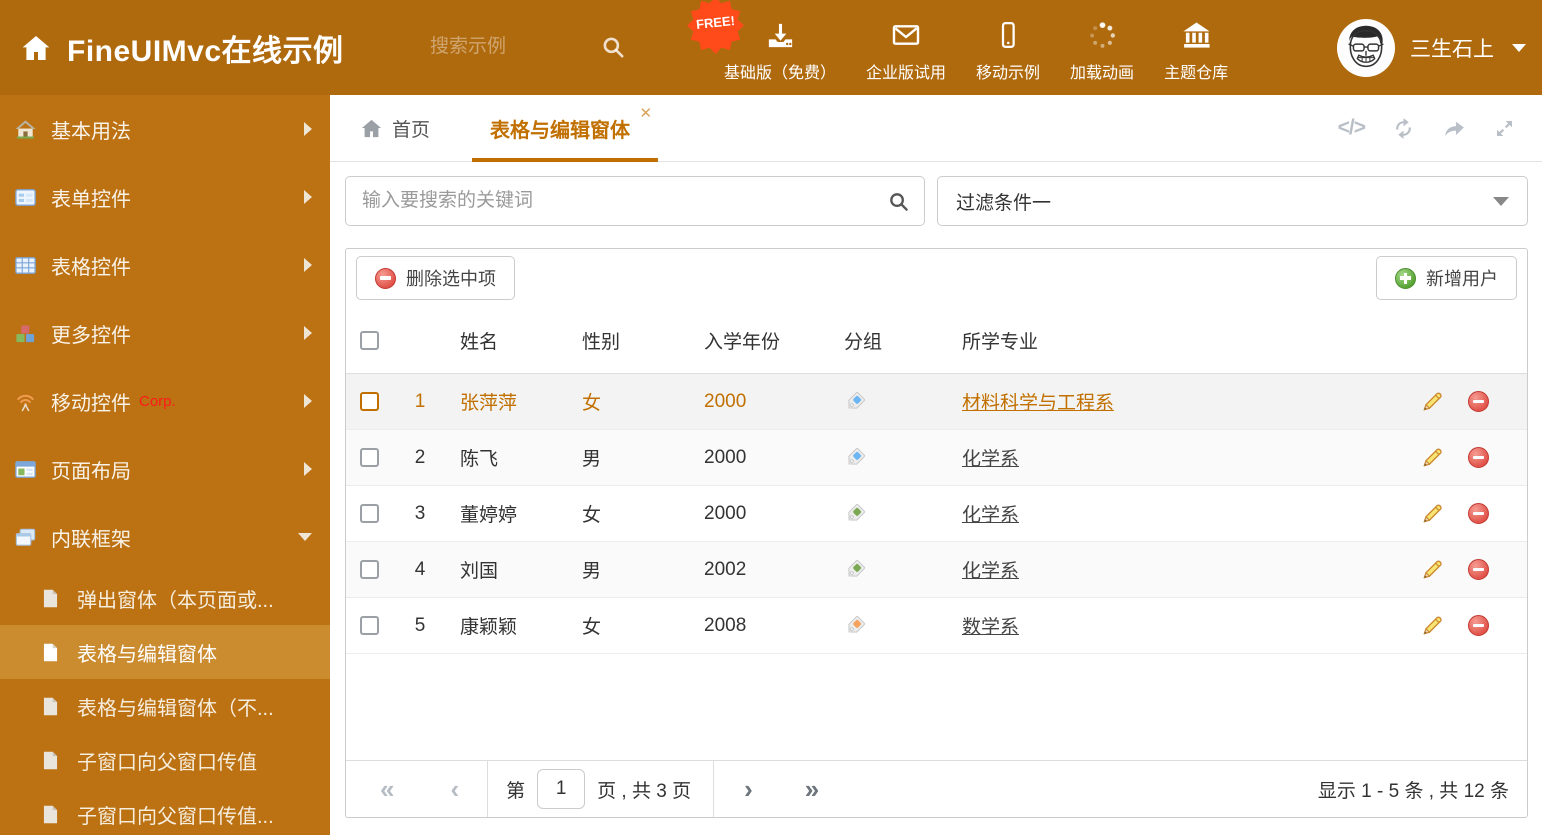 The width and height of the screenshot is (1542, 835). I want to click on minus-circle-icon, so click(385, 278).